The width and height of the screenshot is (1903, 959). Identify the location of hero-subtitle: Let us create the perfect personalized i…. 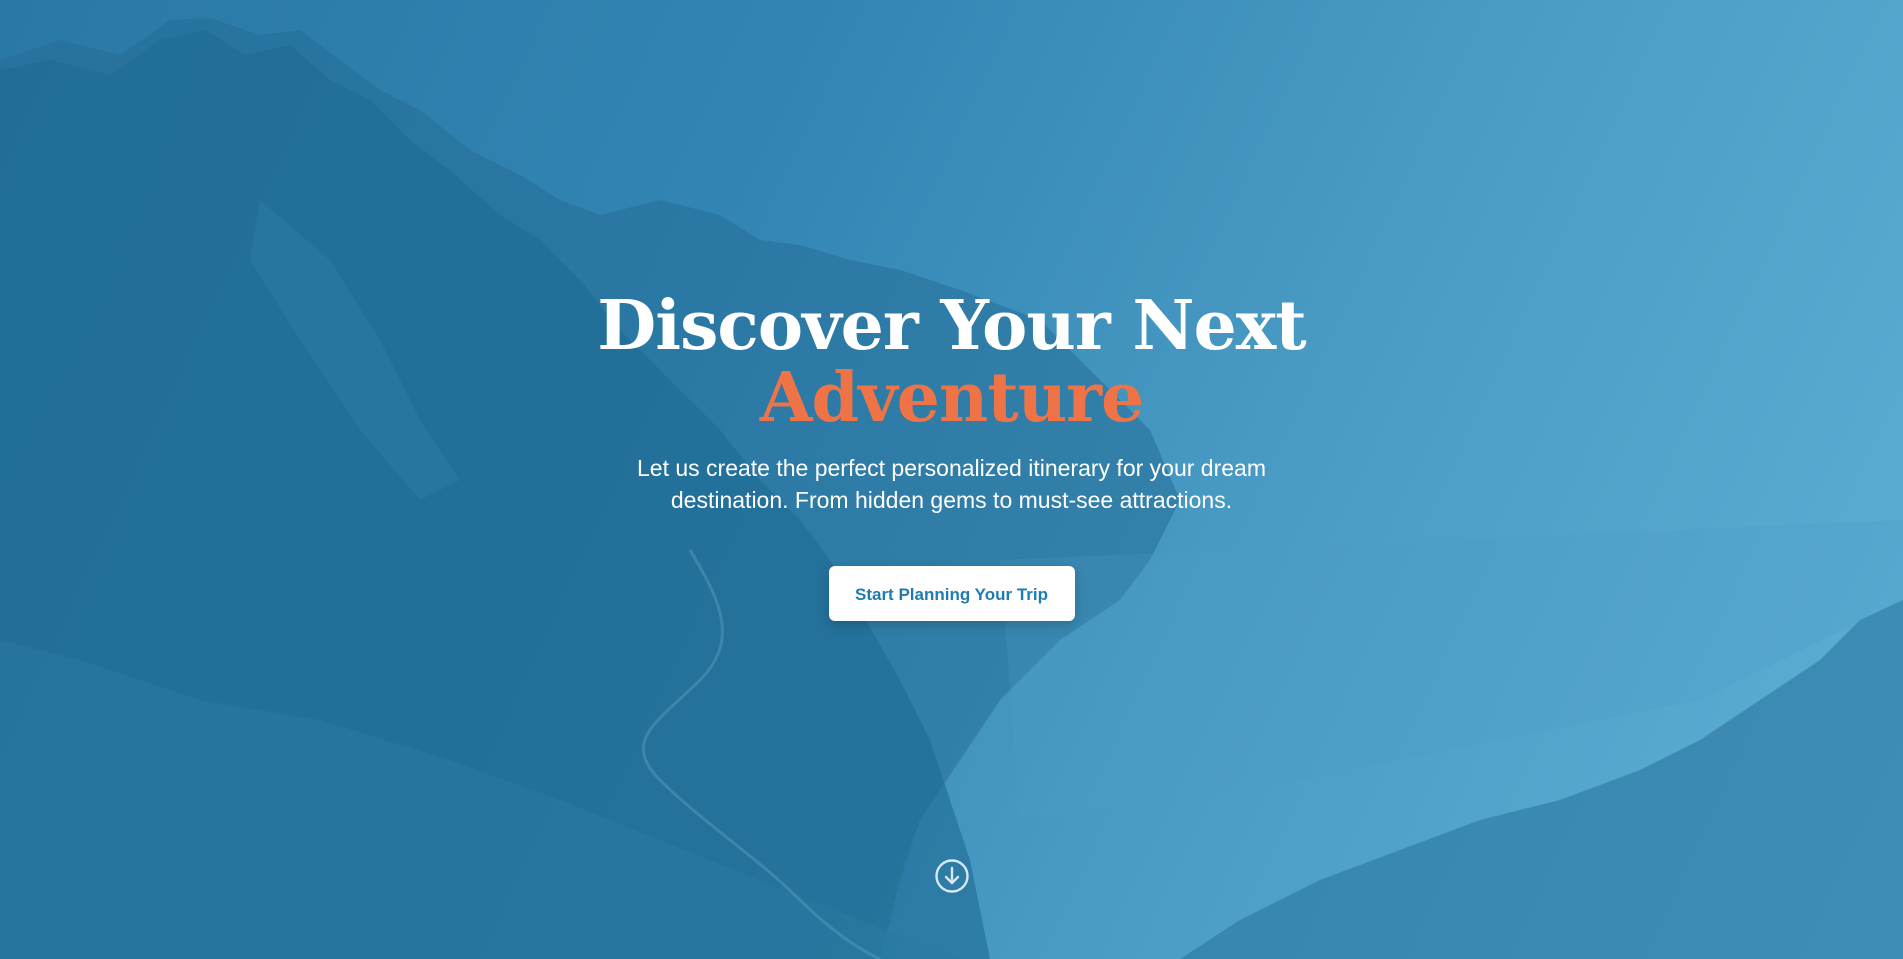
(951, 484).